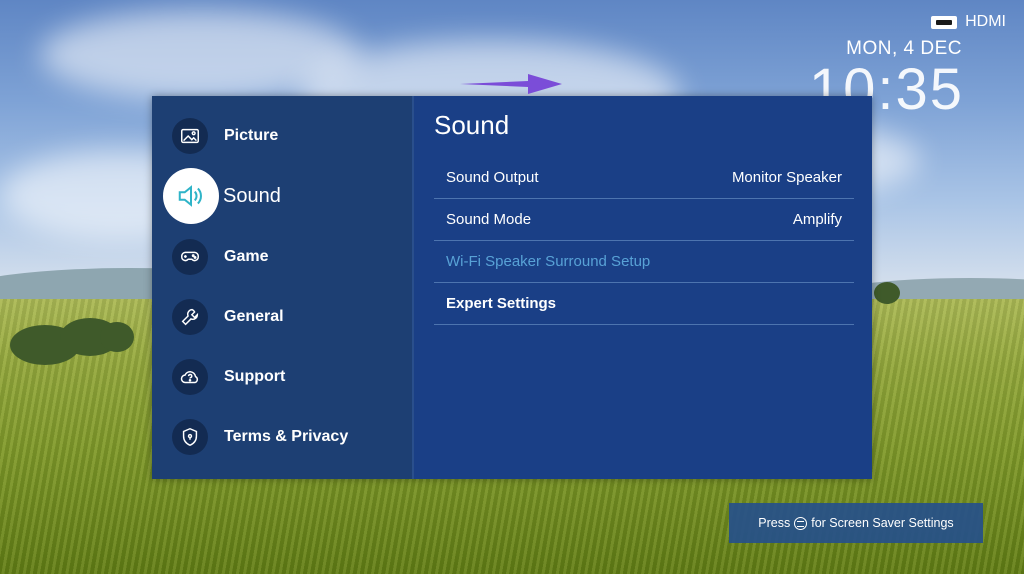 The height and width of the screenshot is (574, 1024). What do you see at coordinates (501, 303) in the screenshot?
I see `row-label: Expert Settings` at bounding box center [501, 303].